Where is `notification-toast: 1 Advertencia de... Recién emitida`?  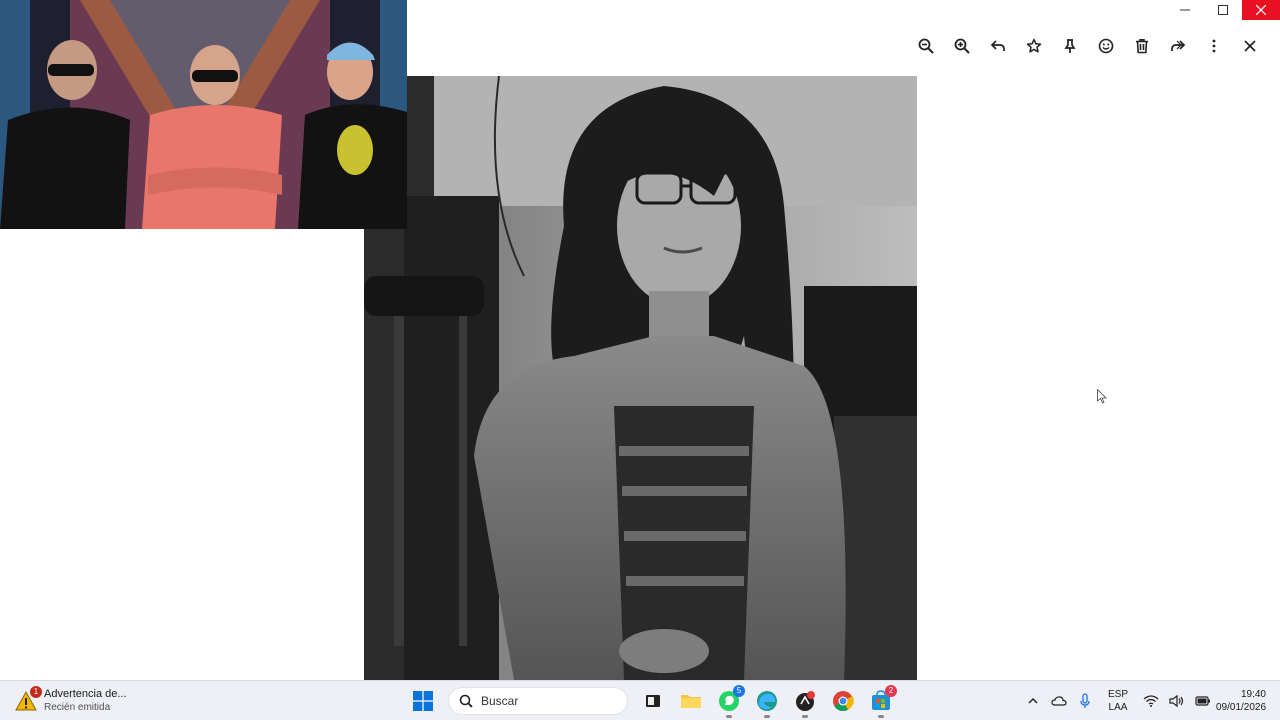 notification-toast: 1 Advertencia de... Recién emitida is located at coordinates (70, 701).